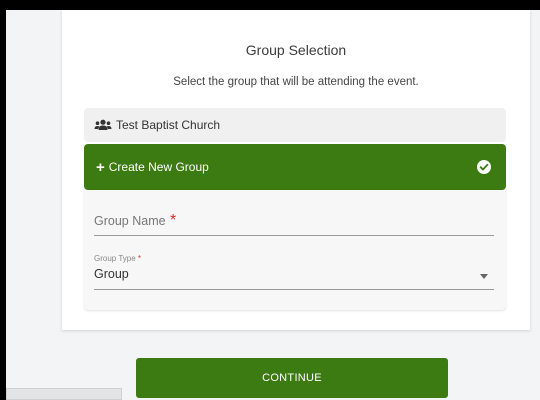  Describe the element at coordinates (292, 378) in the screenshot. I see `continue-button: CONTINUE` at that location.